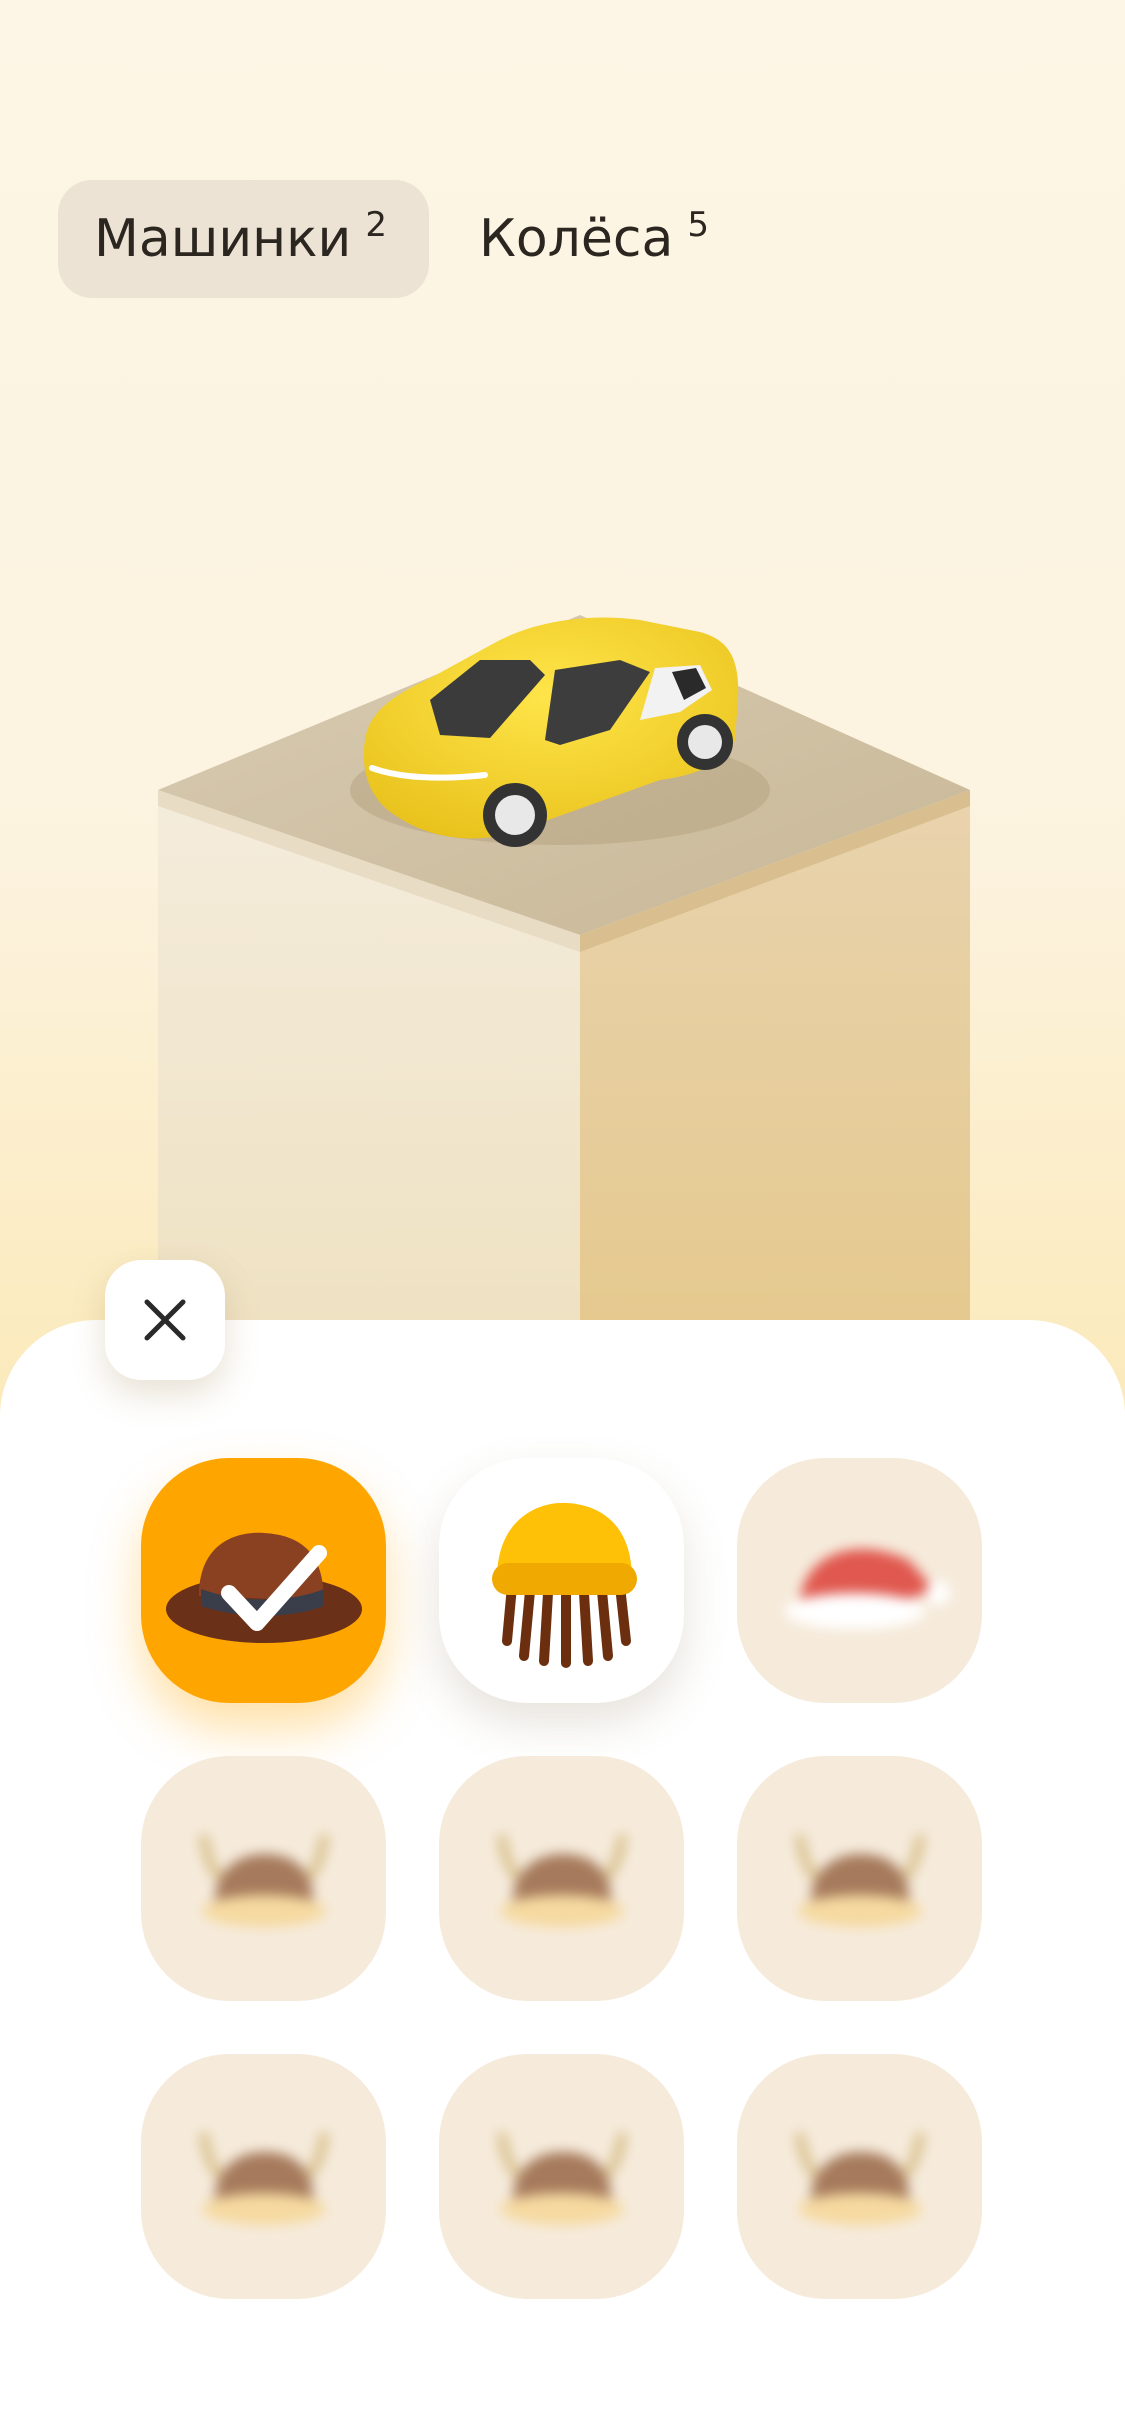 The width and height of the screenshot is (1125, 2436). Describe the element at coordinates (376, 225) in the screenshot. I see `tab-cars-count: 2` at that location.